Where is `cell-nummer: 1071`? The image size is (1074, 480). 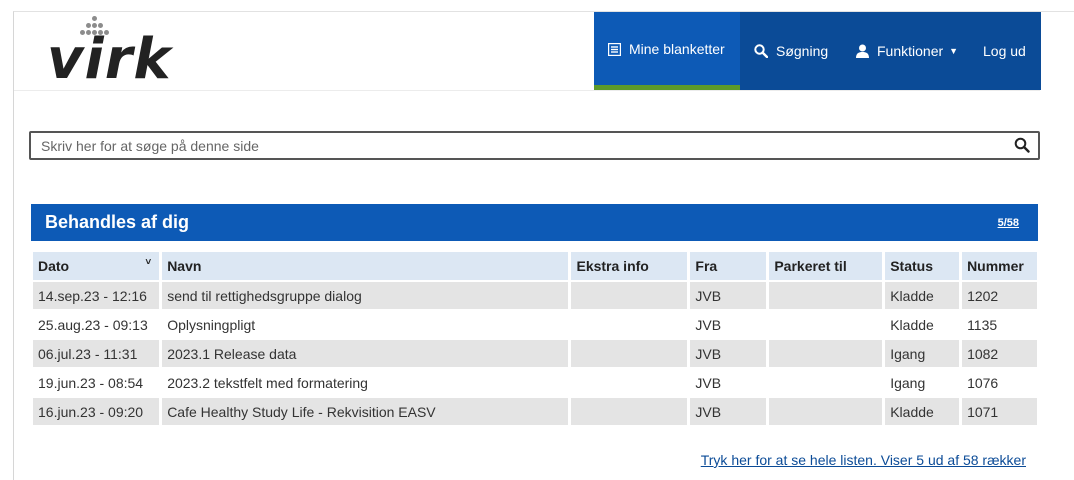 cell-nummer: 1071 is located at coordinates (999, 411).